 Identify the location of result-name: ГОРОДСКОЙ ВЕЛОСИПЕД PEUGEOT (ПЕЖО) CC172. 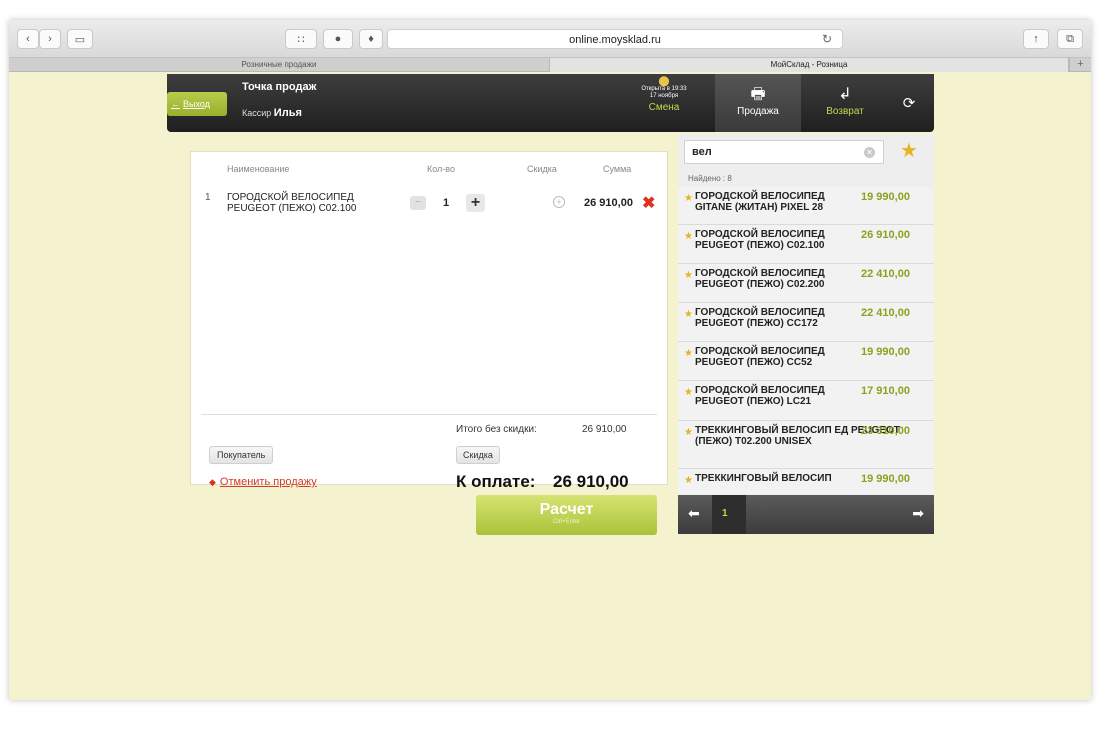
(760, 318).